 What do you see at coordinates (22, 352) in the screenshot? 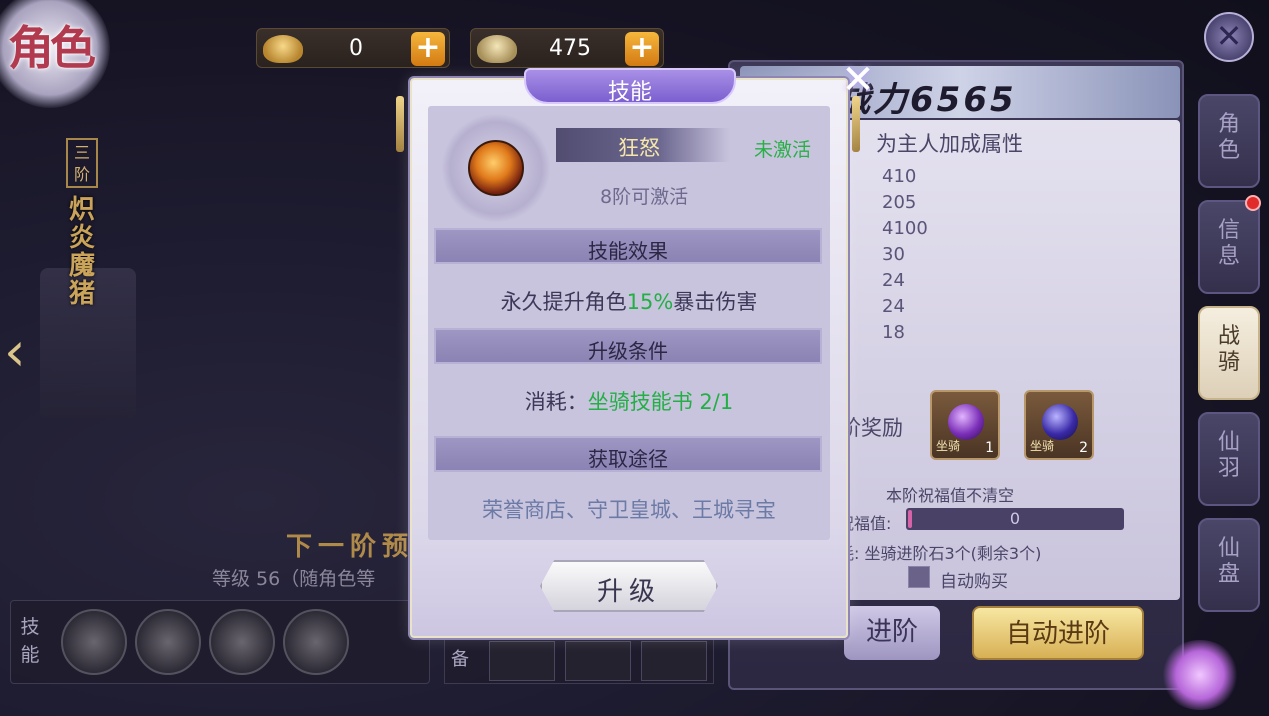
I see `chevron-left-icon: ‹` at bounding box center [22, 352].